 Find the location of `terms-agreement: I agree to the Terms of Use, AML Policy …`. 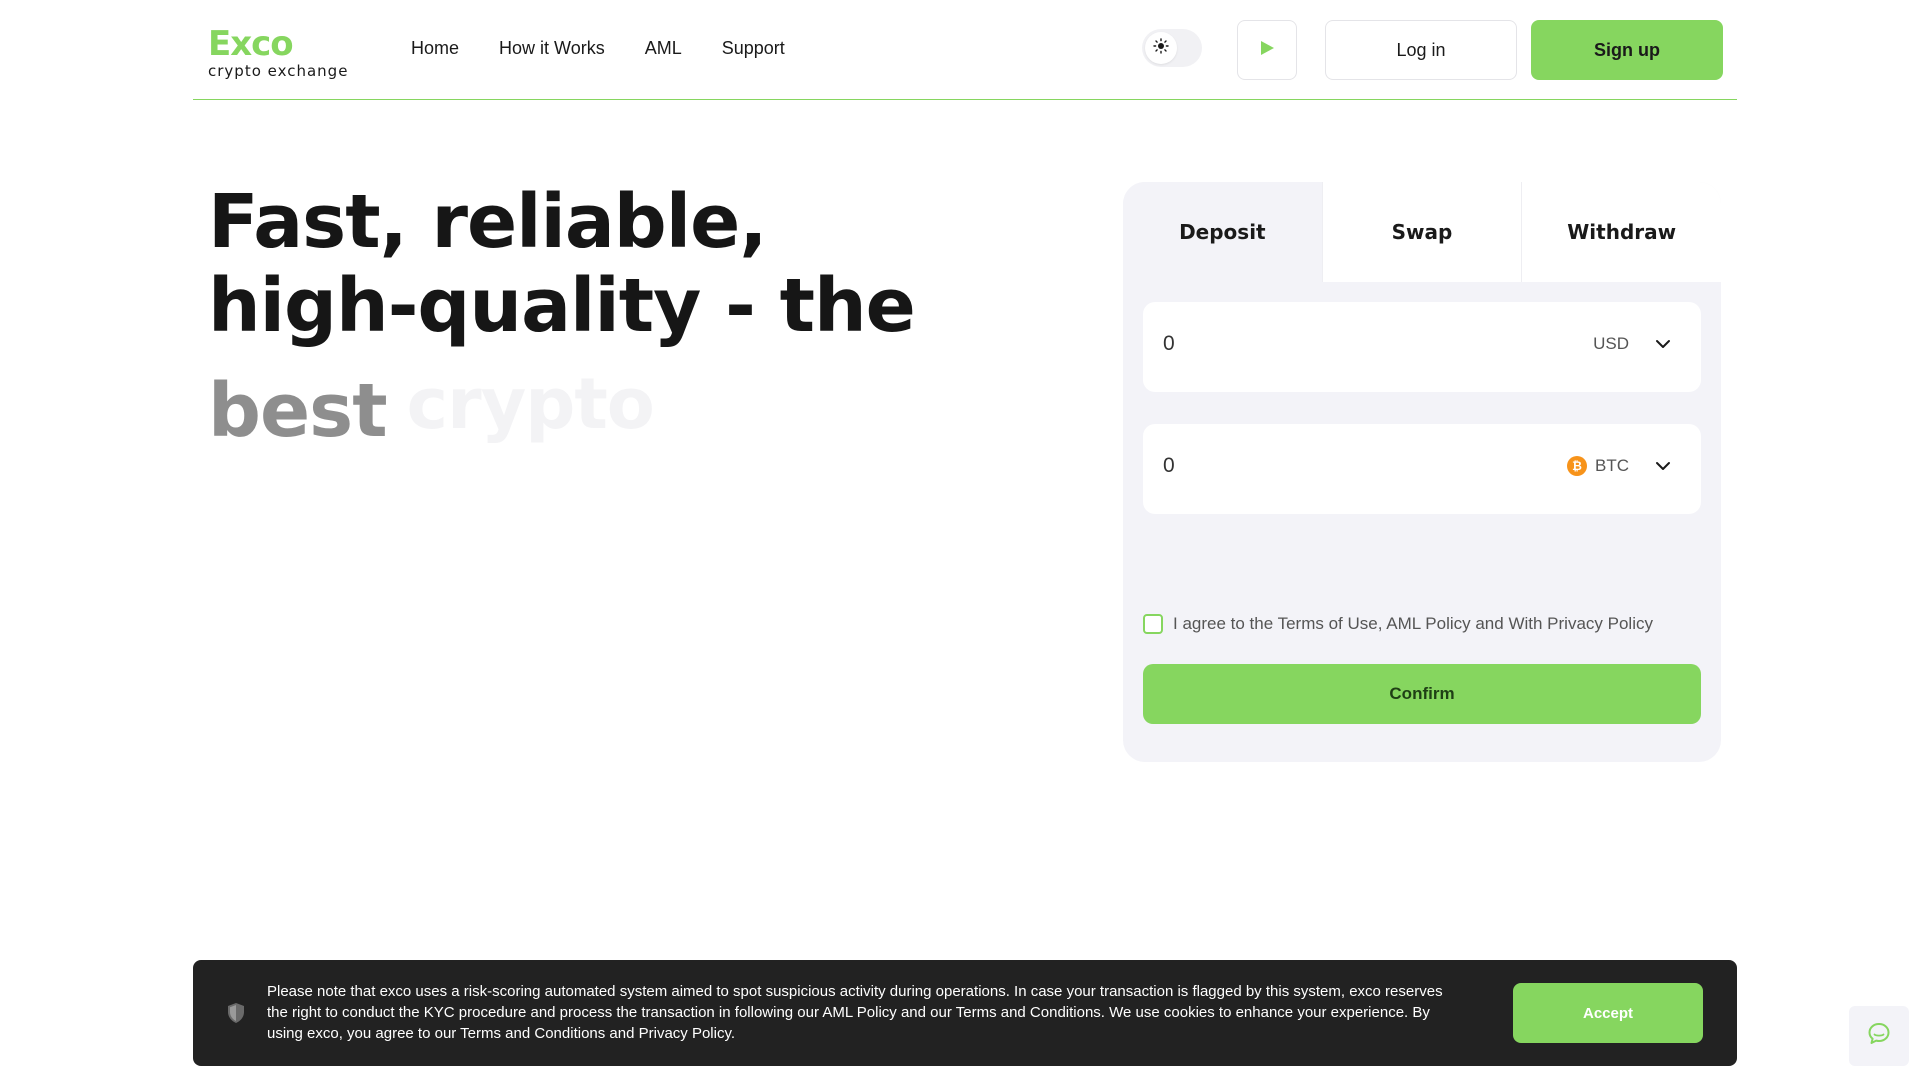

terms-agreement: I agree to the Terms of Use, AML Policy … is located at coordinates (1398, 624).